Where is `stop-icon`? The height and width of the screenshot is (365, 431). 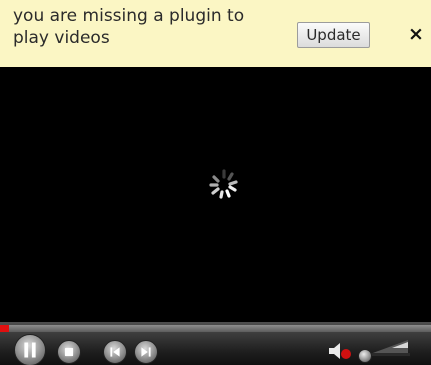
stop-icon is located at coordinates (69, 352).